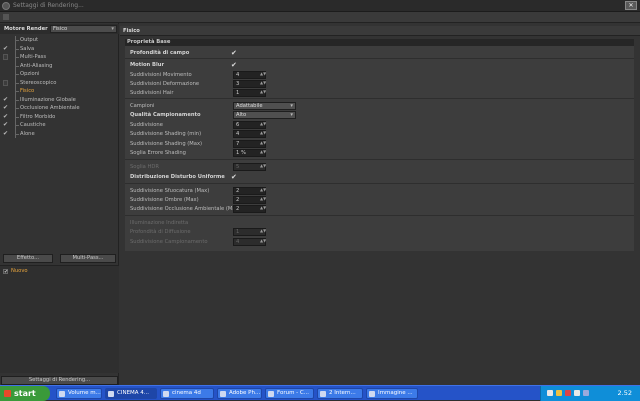  I want to click on alert-icon, so click(568, 393).